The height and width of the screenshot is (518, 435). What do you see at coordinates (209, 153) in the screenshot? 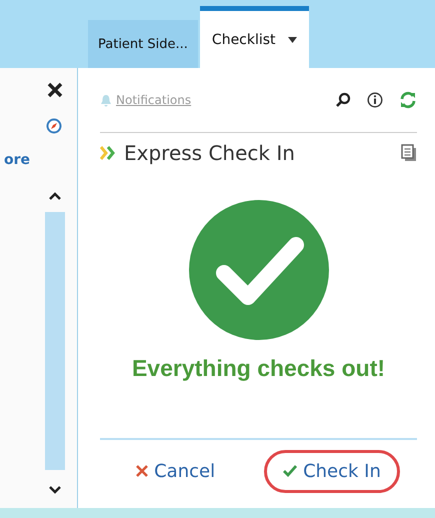
I see `panel-title: Express Check In` at bounding box center [209, 153].